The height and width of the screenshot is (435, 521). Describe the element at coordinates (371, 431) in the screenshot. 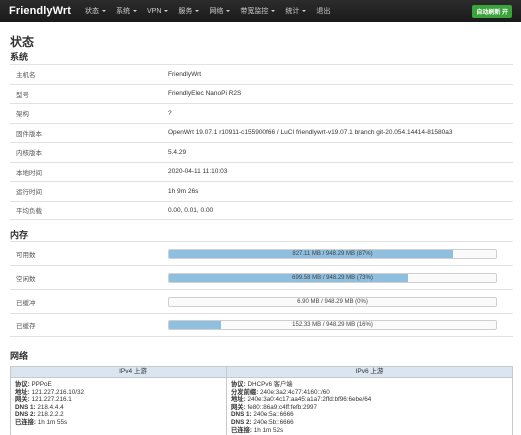

I see `detail-line: 已连接: 1h 1m 52s` at that location.